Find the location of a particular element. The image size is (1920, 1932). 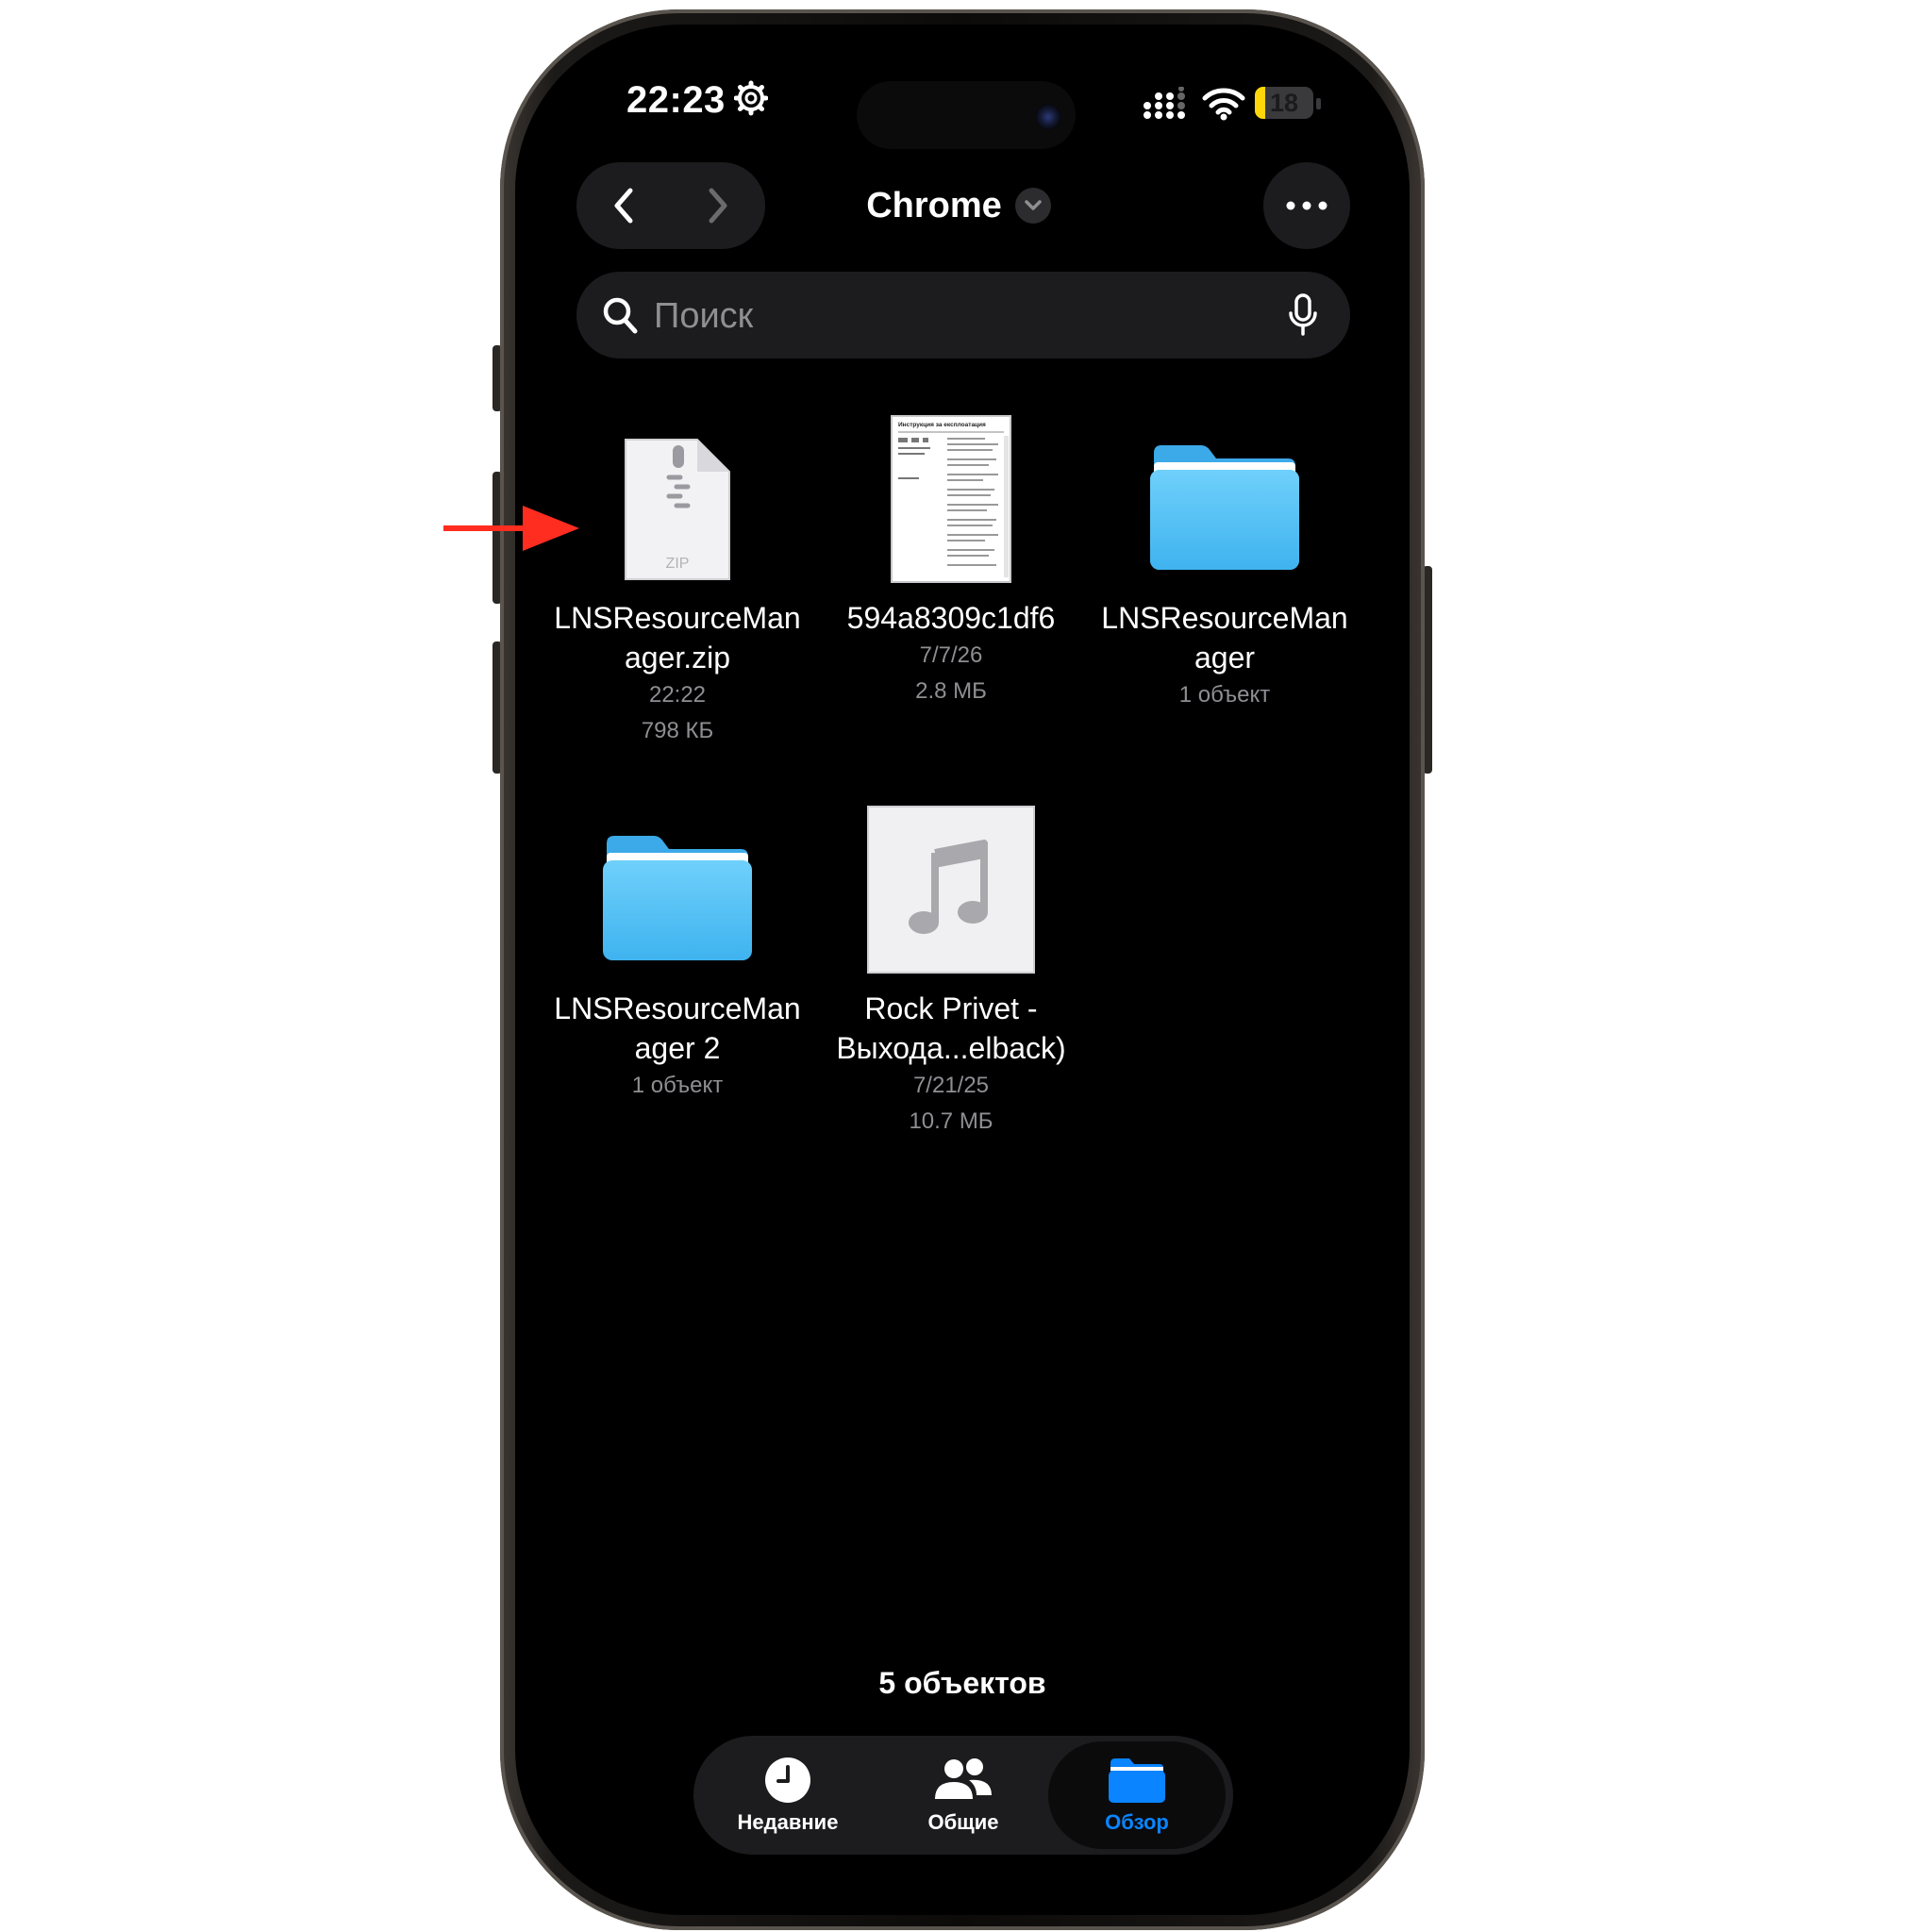

item-name: Rock Privet - Выхода...elback) is located at coordinates (951, 1028).